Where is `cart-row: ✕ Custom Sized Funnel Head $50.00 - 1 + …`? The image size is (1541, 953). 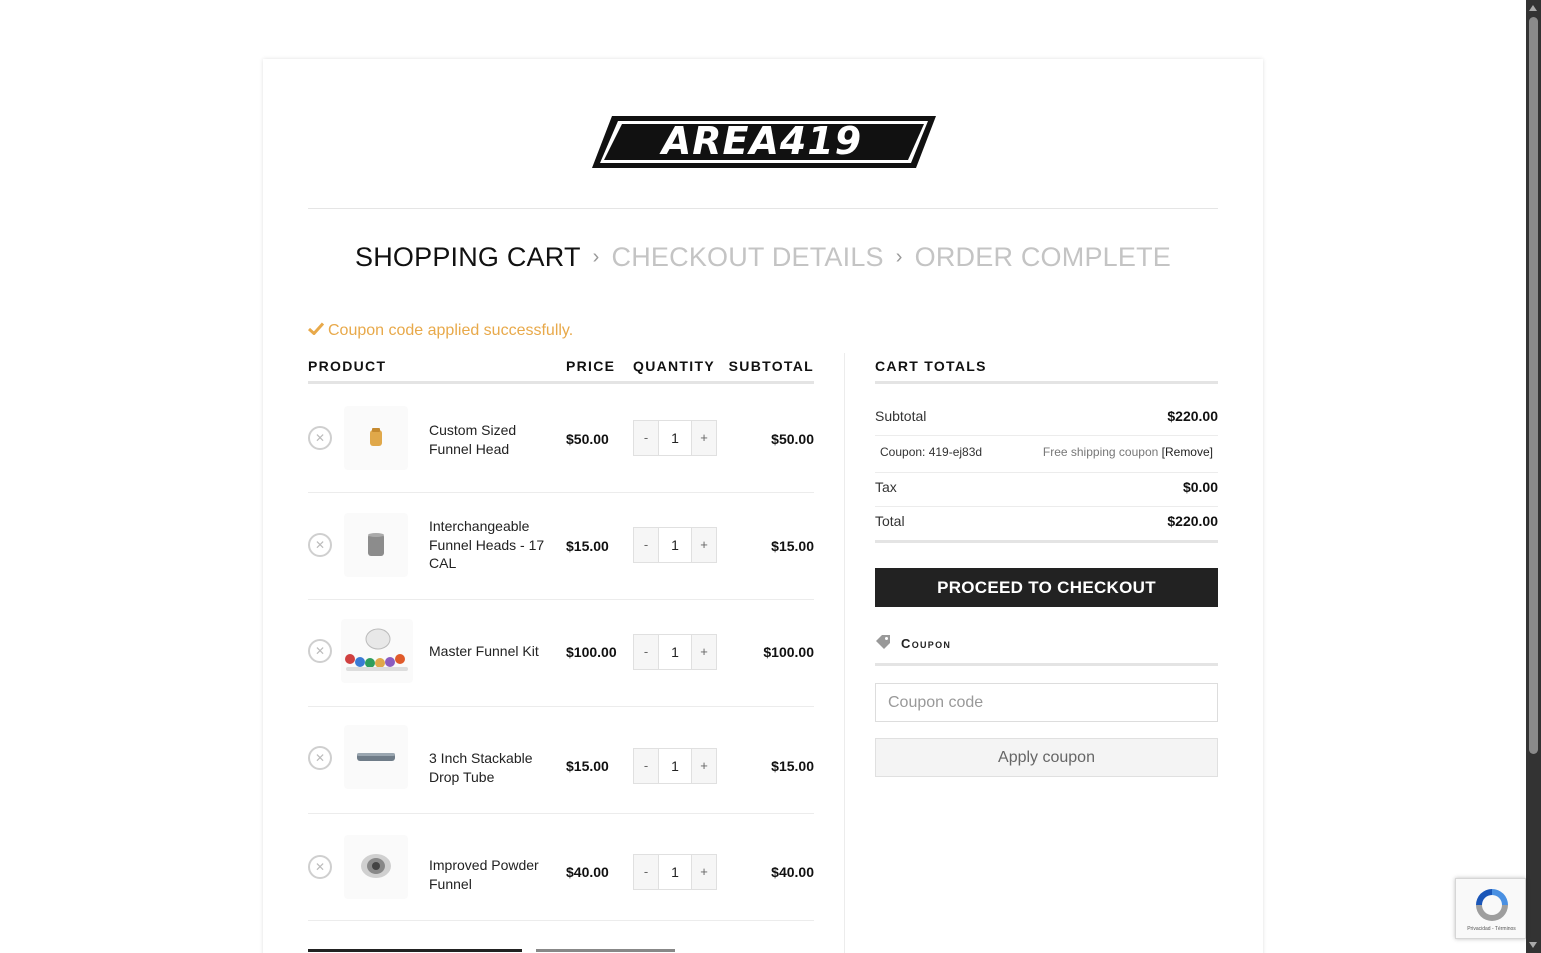 cart-row: ✕ Custom Sized Funnel Head $50.00 - 1 + … is located at coordinates (561, 439).